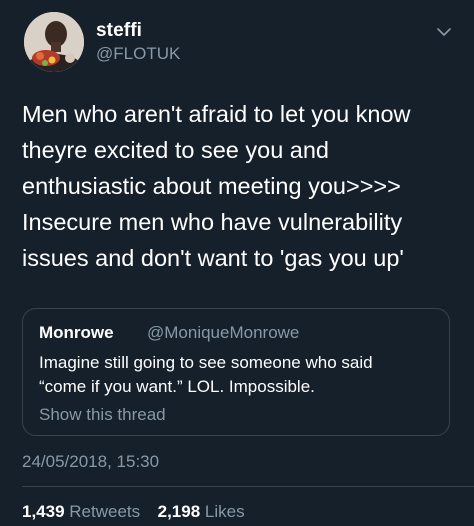 The image size is (474, 526). What do you see at coordinates (76, 332) in the screenshot?
I see `quoted-display-name: Monrowe` at bounding box center [76, 332].